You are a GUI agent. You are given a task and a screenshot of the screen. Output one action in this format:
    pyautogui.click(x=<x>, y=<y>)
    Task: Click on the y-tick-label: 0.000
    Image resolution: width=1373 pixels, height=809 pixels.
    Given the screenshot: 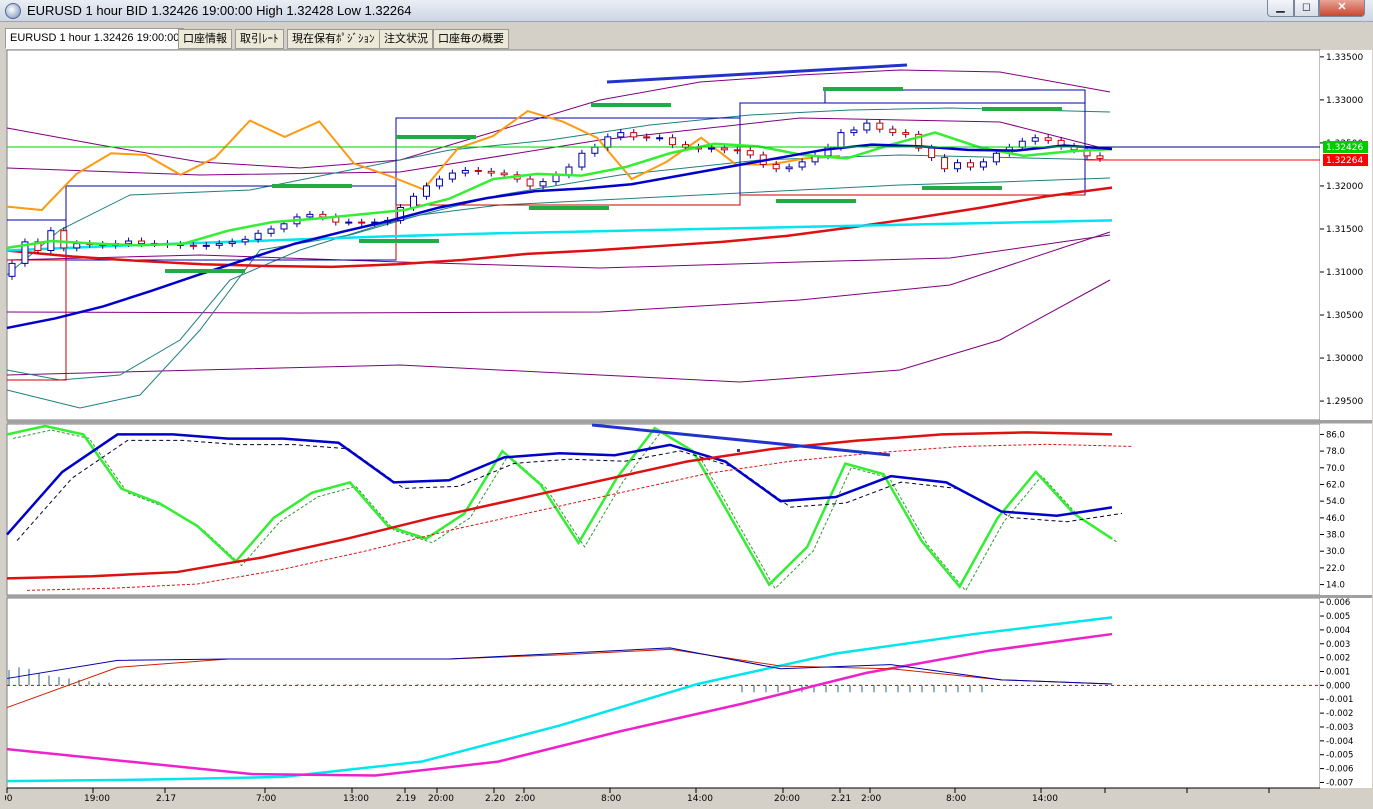 What is the action you would take?
    pyautogui.click(x=1338, y=686)
    